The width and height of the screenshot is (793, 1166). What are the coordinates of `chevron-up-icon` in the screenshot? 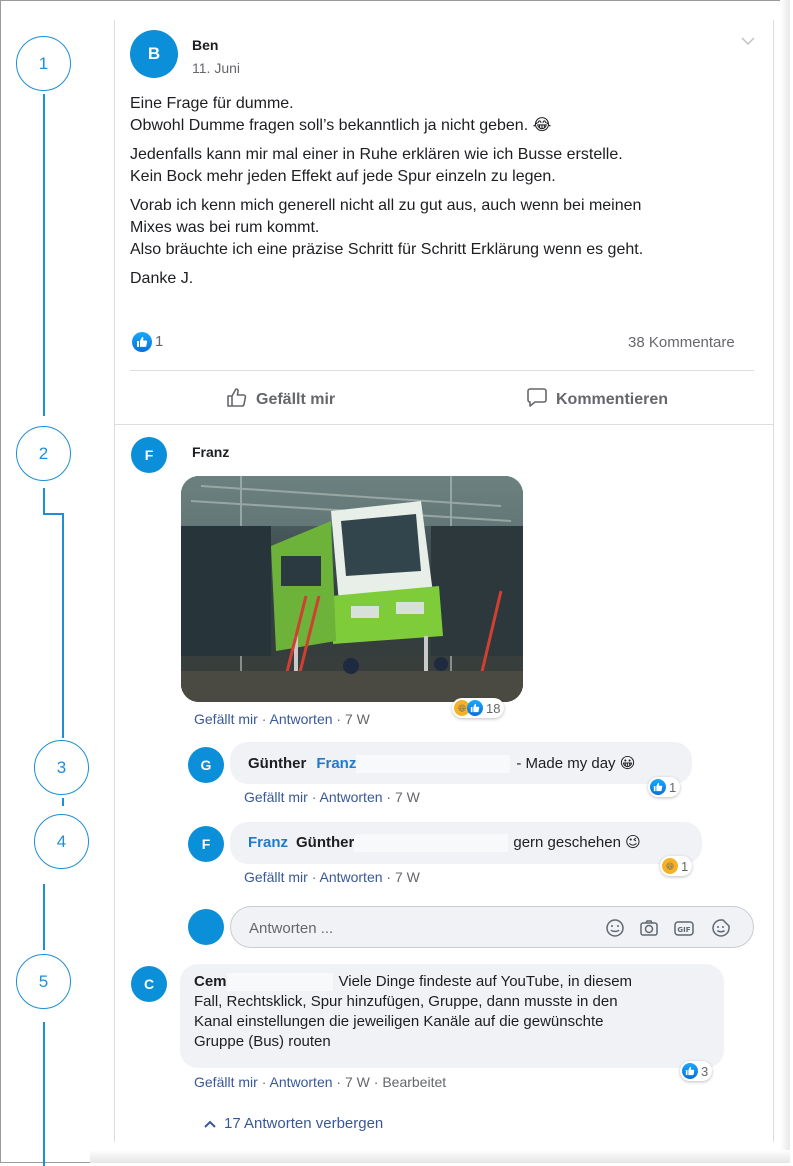 It's located at (210, 1123).